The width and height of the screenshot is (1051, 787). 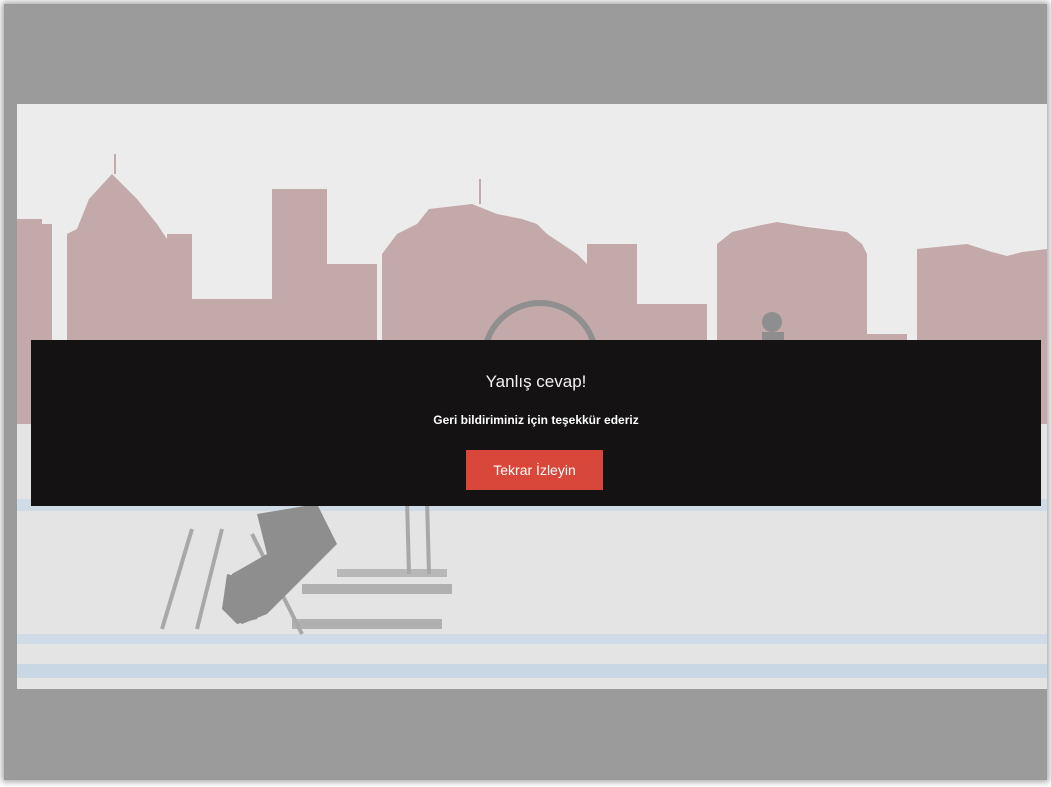 I want to click on feedback-title: Yanlış cevap!, so click(x=536, y=381).